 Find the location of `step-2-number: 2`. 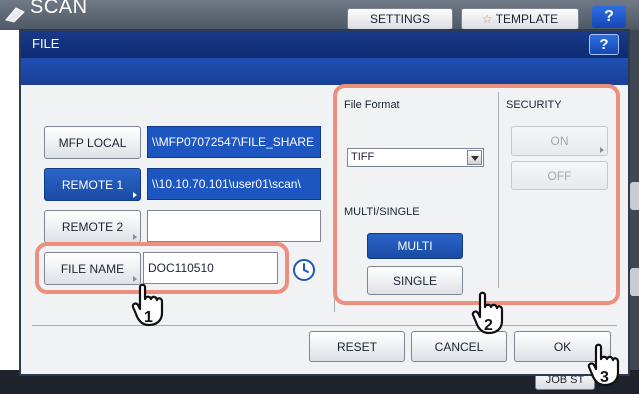

step-2-number: 2 is located at coordinates (488, 325).